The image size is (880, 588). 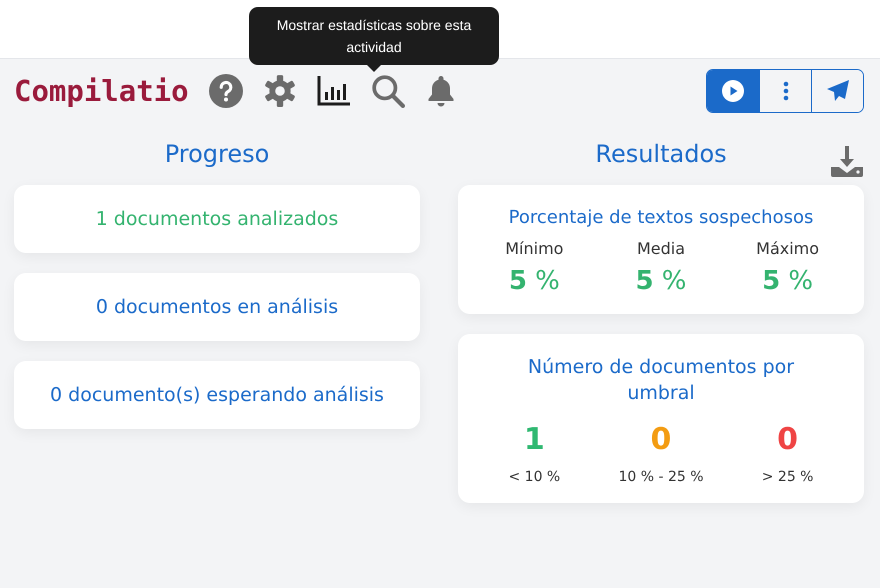 I want to click on section-title: Progreso, so click(x=217, y=154).